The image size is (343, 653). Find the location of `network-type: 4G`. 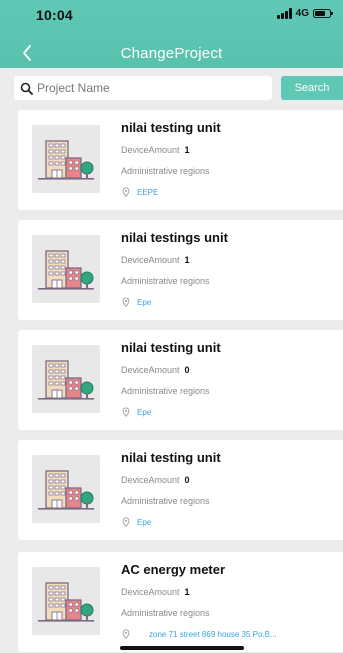

network-type: 4G is located at coordinates (302, 13).